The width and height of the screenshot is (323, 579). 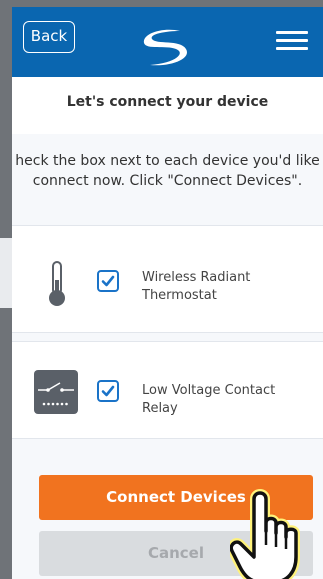 I want to click on device-label-relay: Low Voltage Contact Relay, so click(x=208, y=400).